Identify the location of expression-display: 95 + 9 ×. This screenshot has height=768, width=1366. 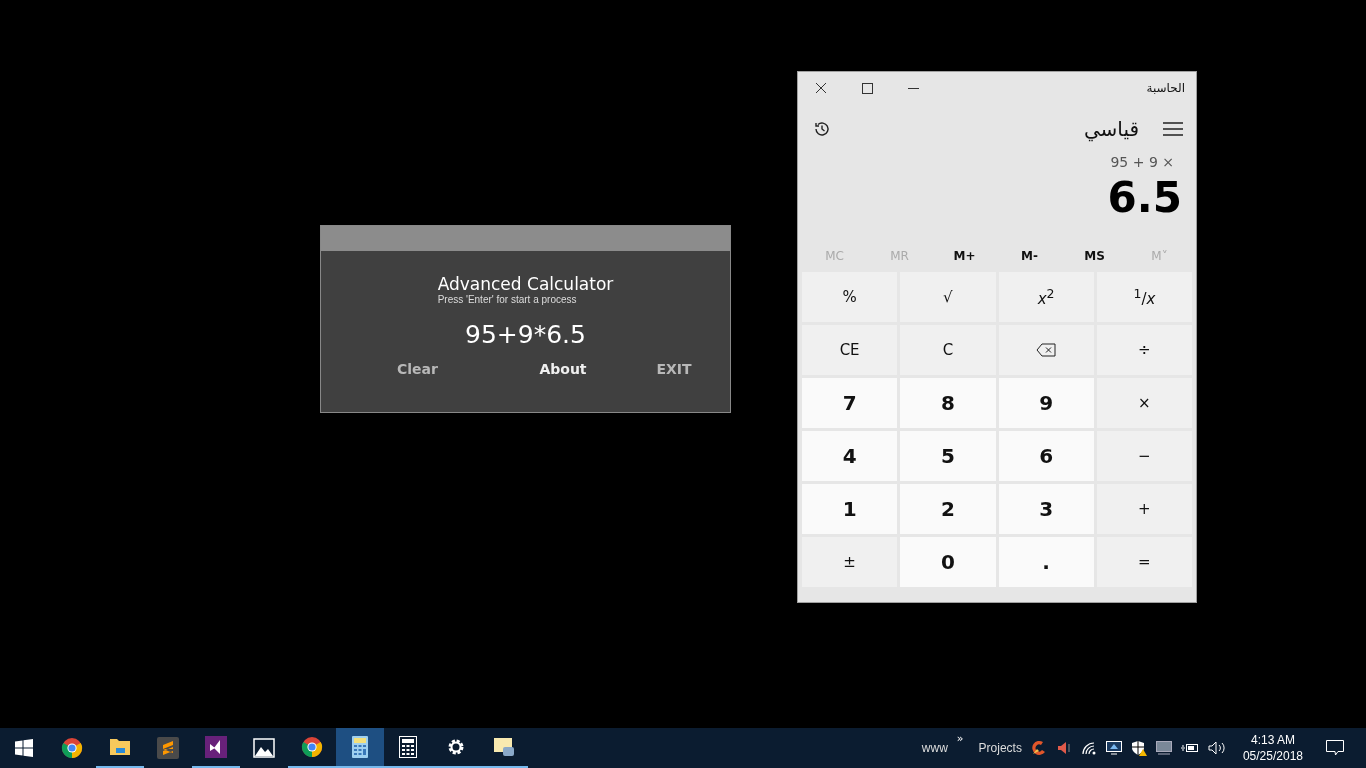
(1142, 162).